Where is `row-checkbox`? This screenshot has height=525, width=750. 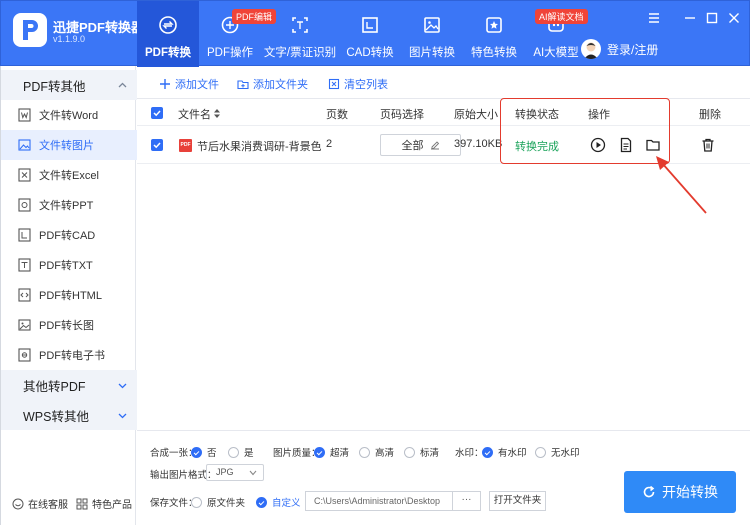 row-checkbox is located at coordinates (157, 145).